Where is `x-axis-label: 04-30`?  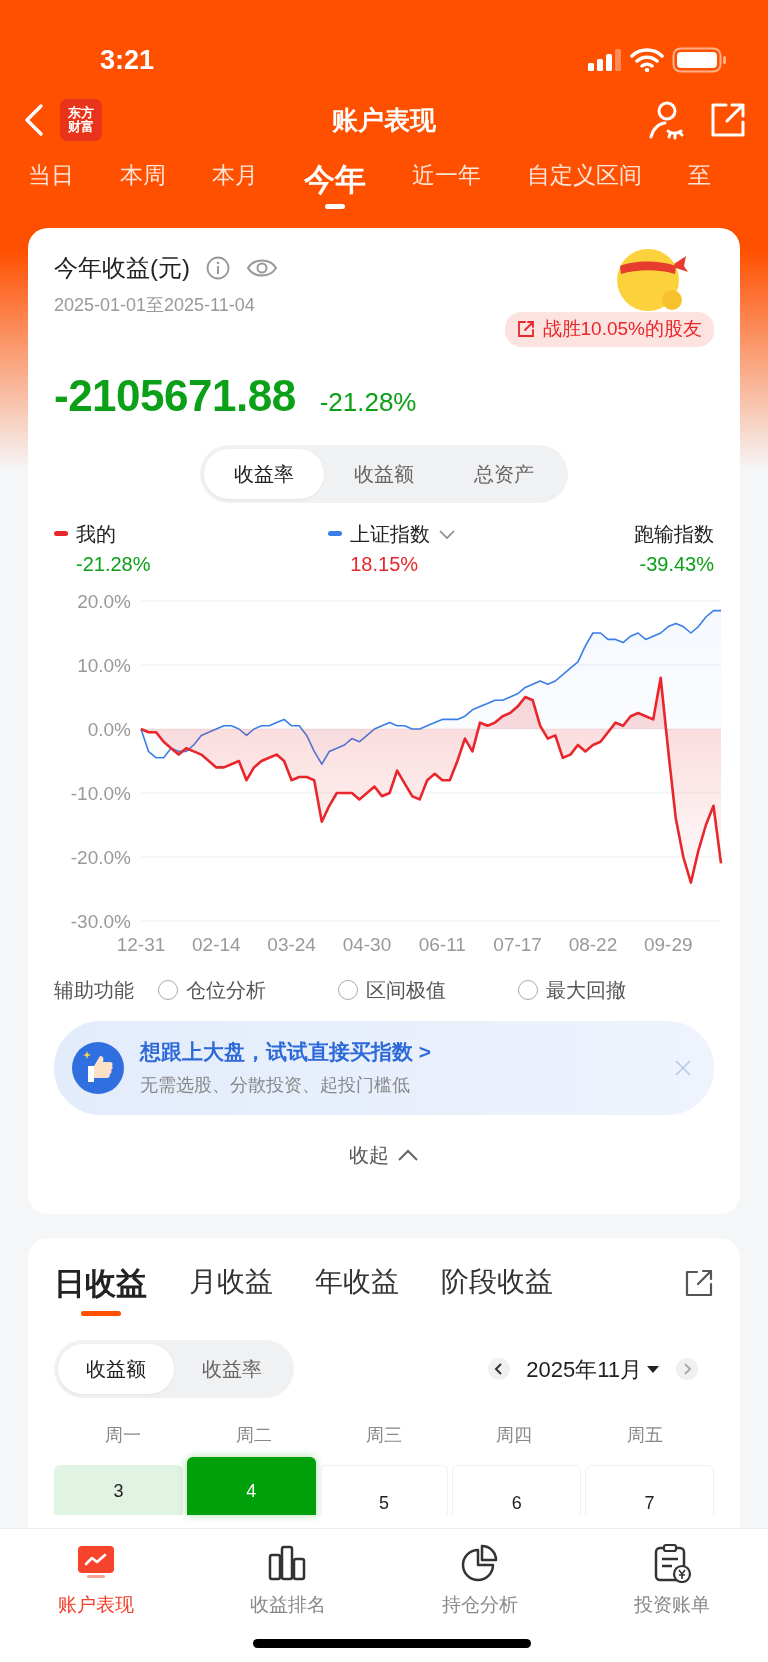 x-axis-label: 04-30 is located at coordinates (367, 944).